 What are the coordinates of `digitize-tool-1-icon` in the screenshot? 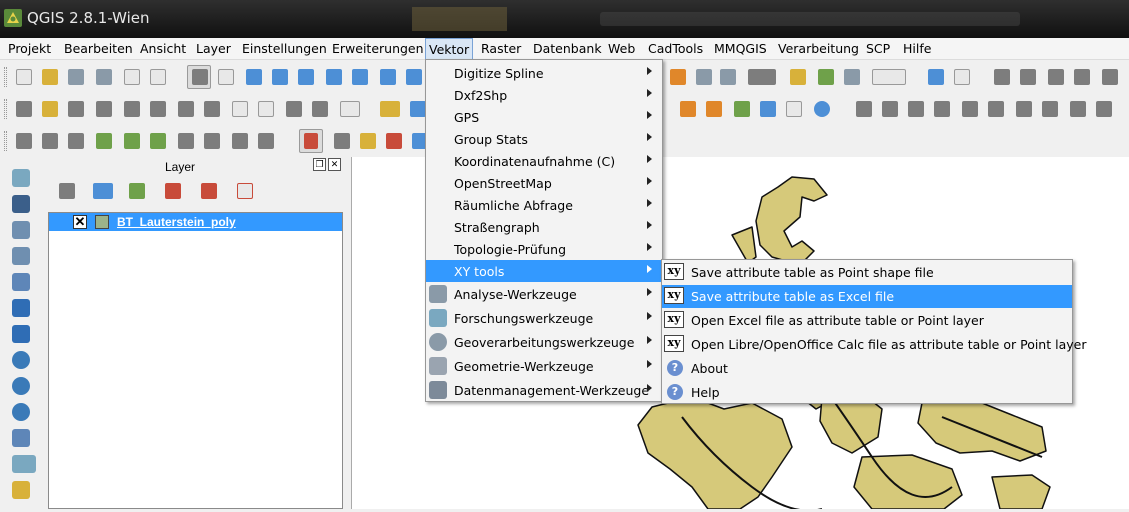 It's located at (294, 109).